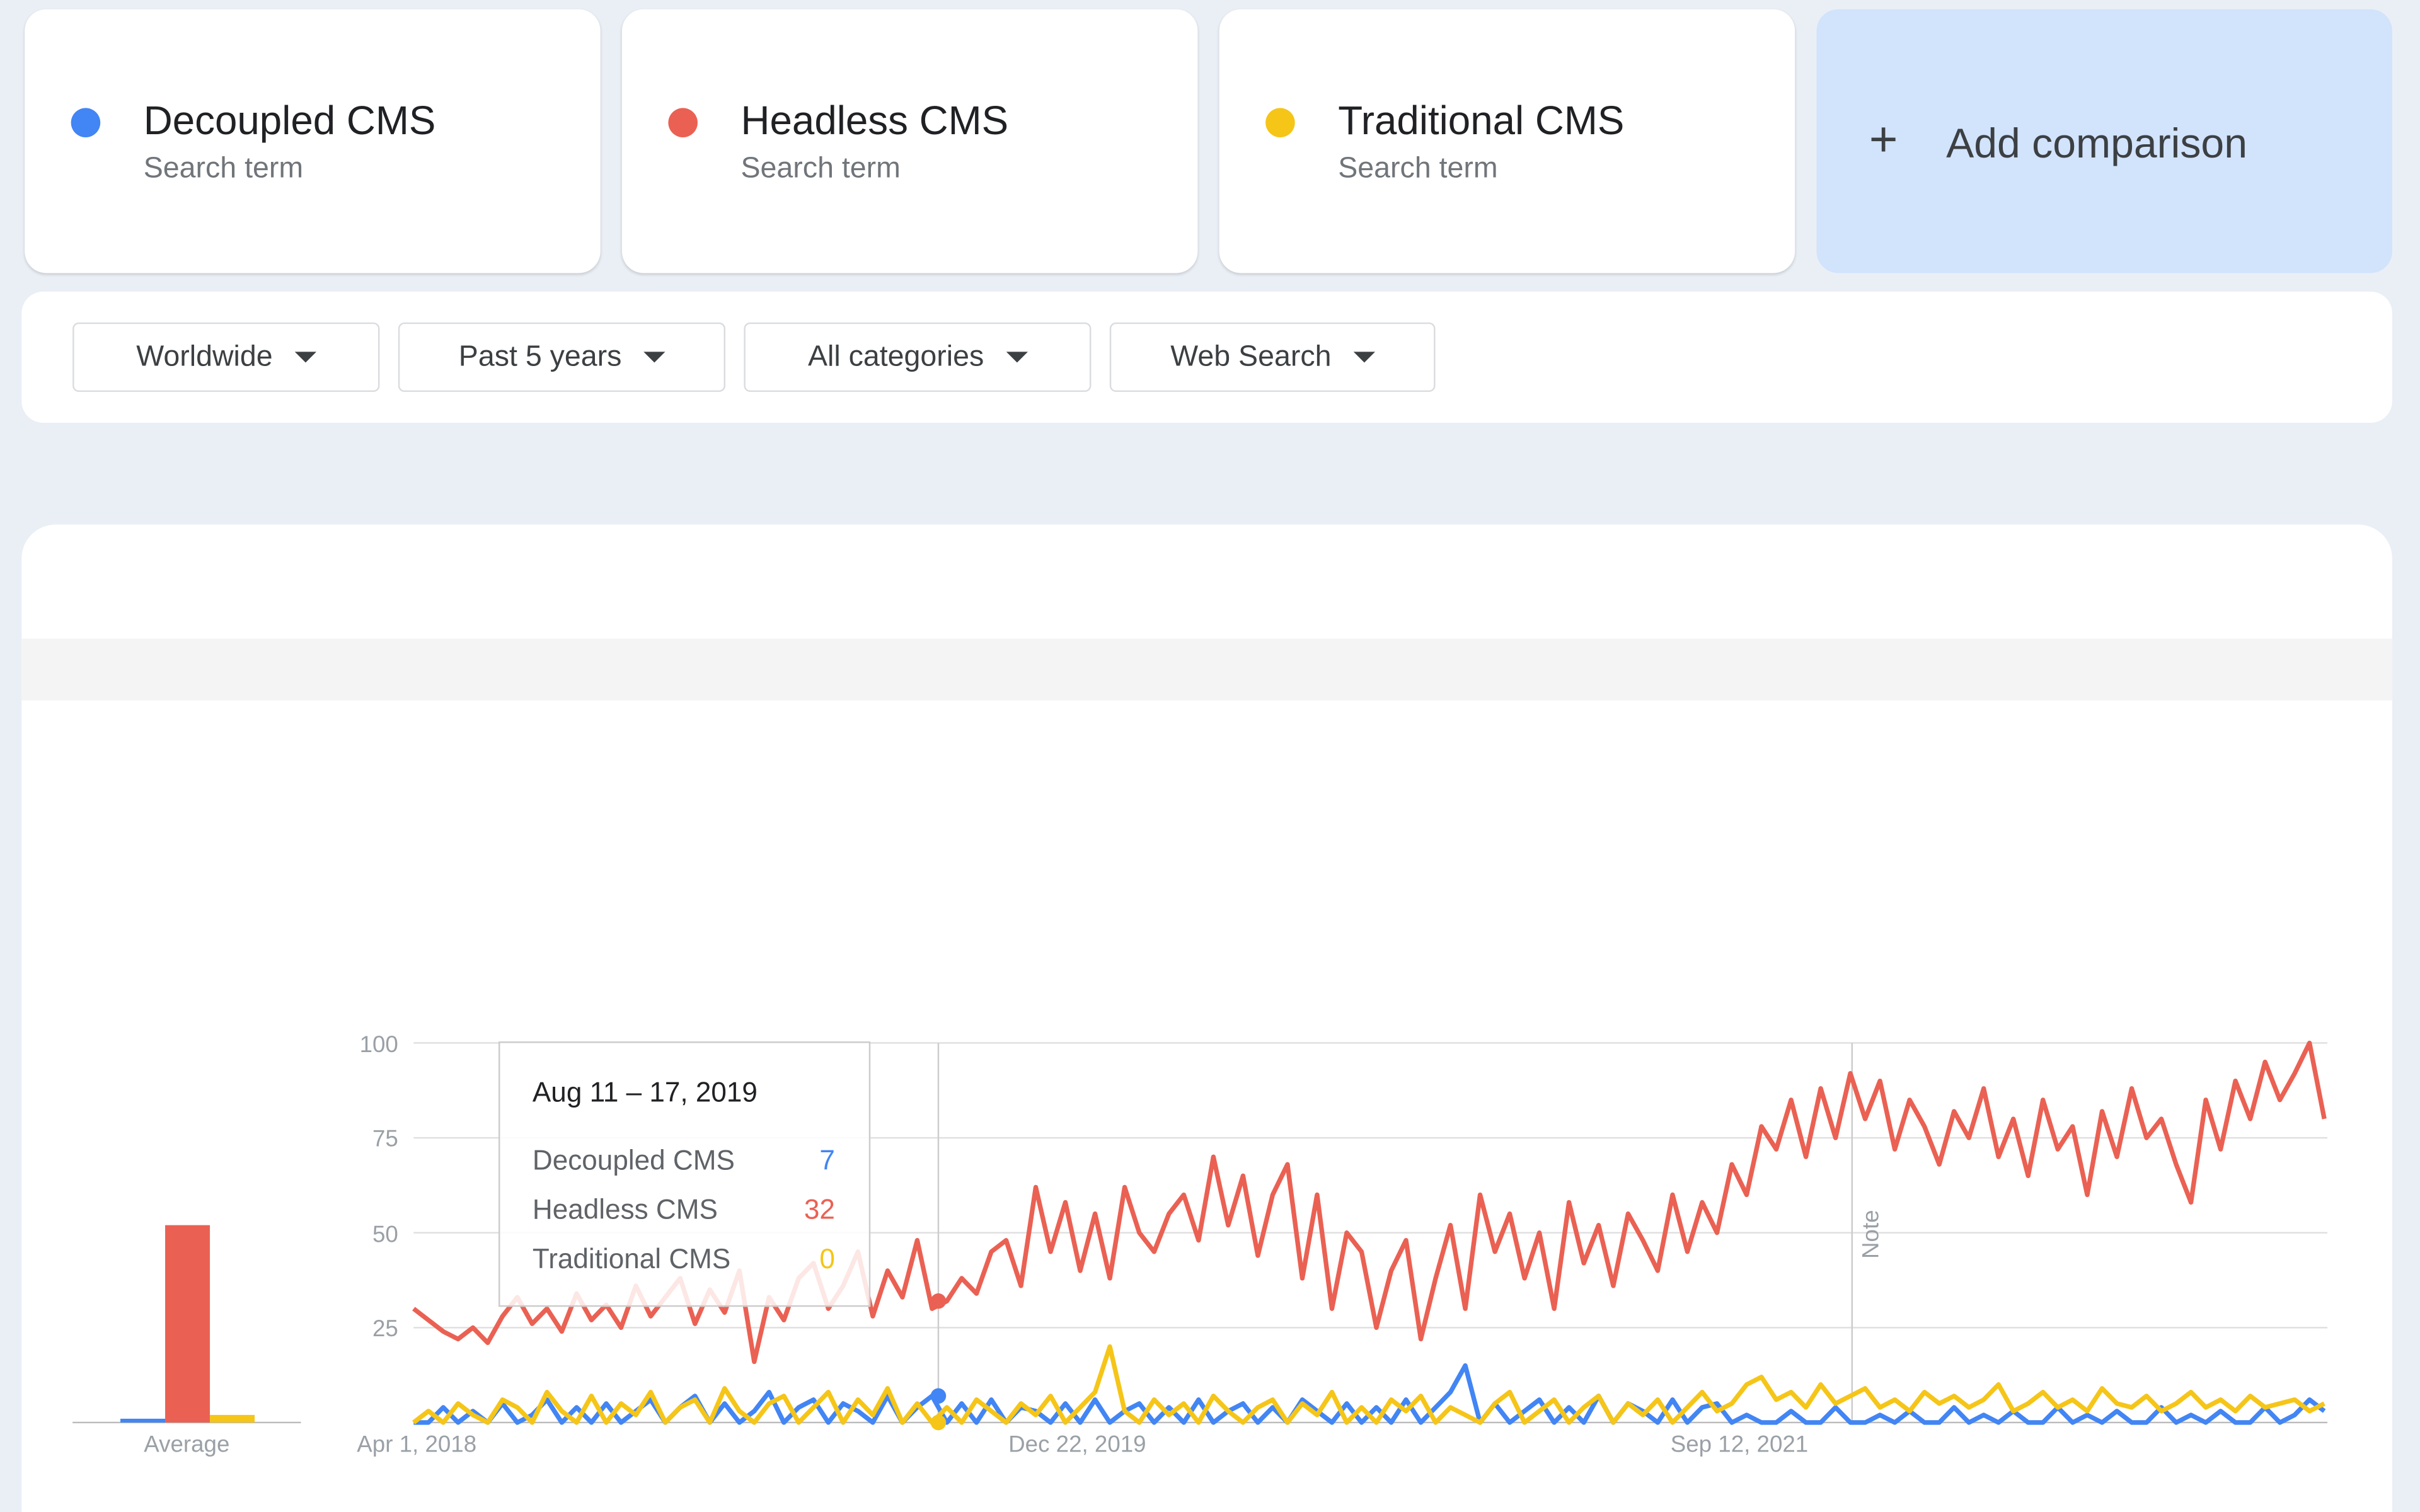 This screenshot has height=1512, width=2420. Describe the element at coordinates (634, 1160) in the screenshot. I see `tooltip-series-name: Decoupled CMS` at that location.